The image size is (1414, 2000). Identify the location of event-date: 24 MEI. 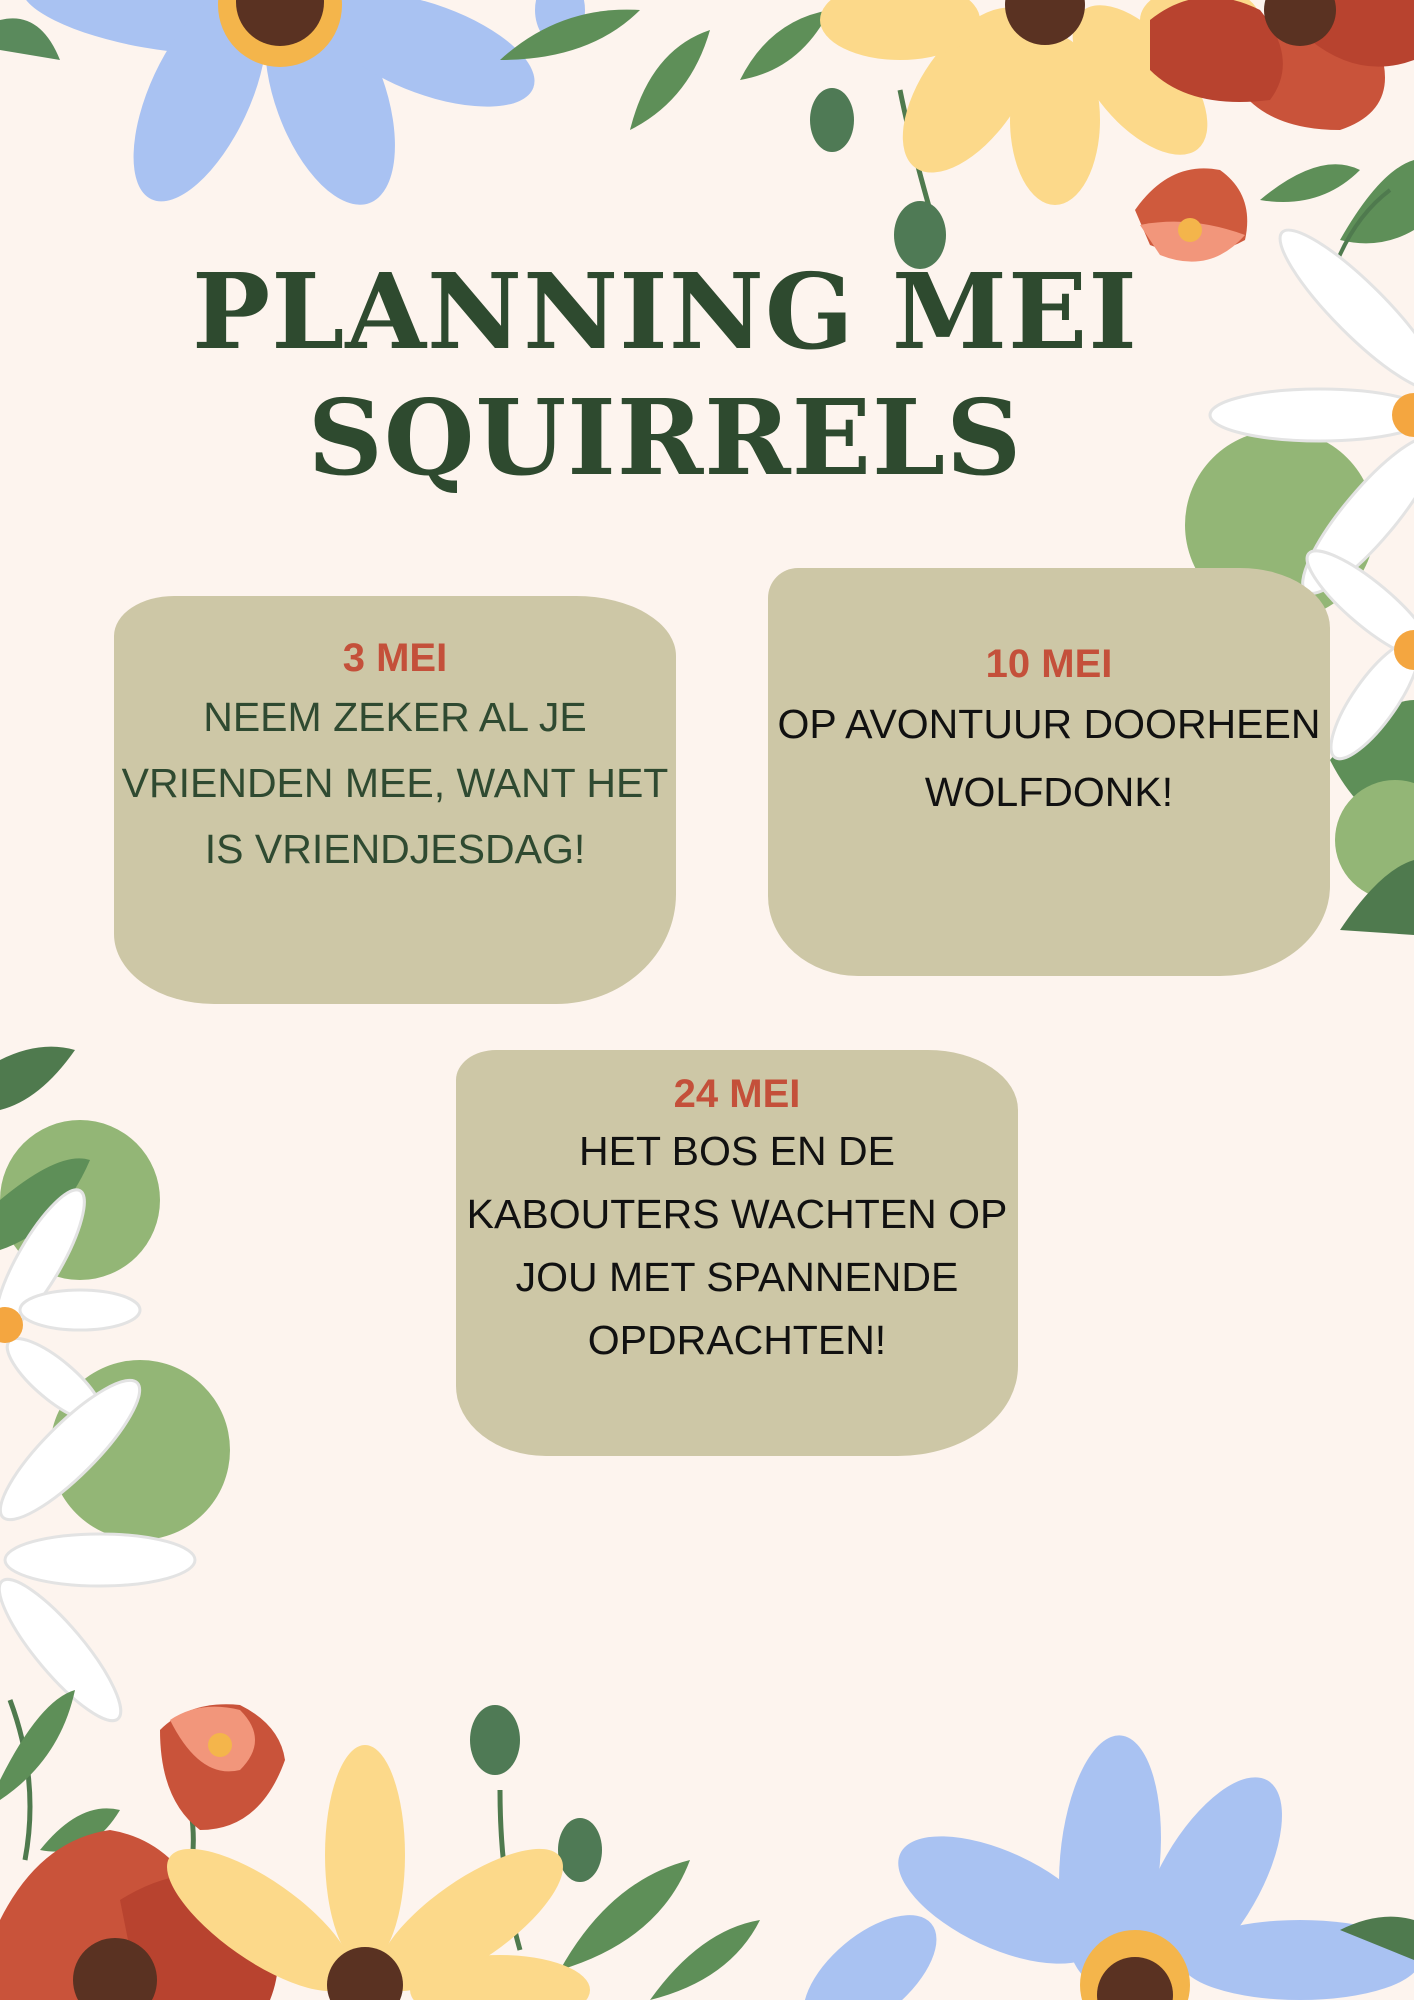
(737, 1094).